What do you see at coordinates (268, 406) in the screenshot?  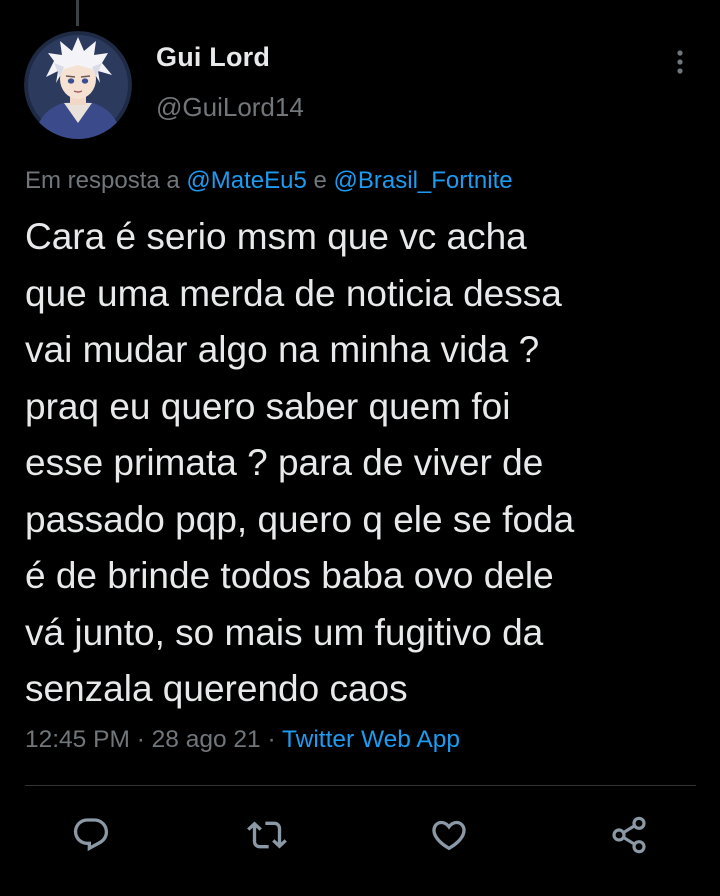 I see `tweet-text-line: praq eu quero saber quem foi` at bounding box center [268, 406].